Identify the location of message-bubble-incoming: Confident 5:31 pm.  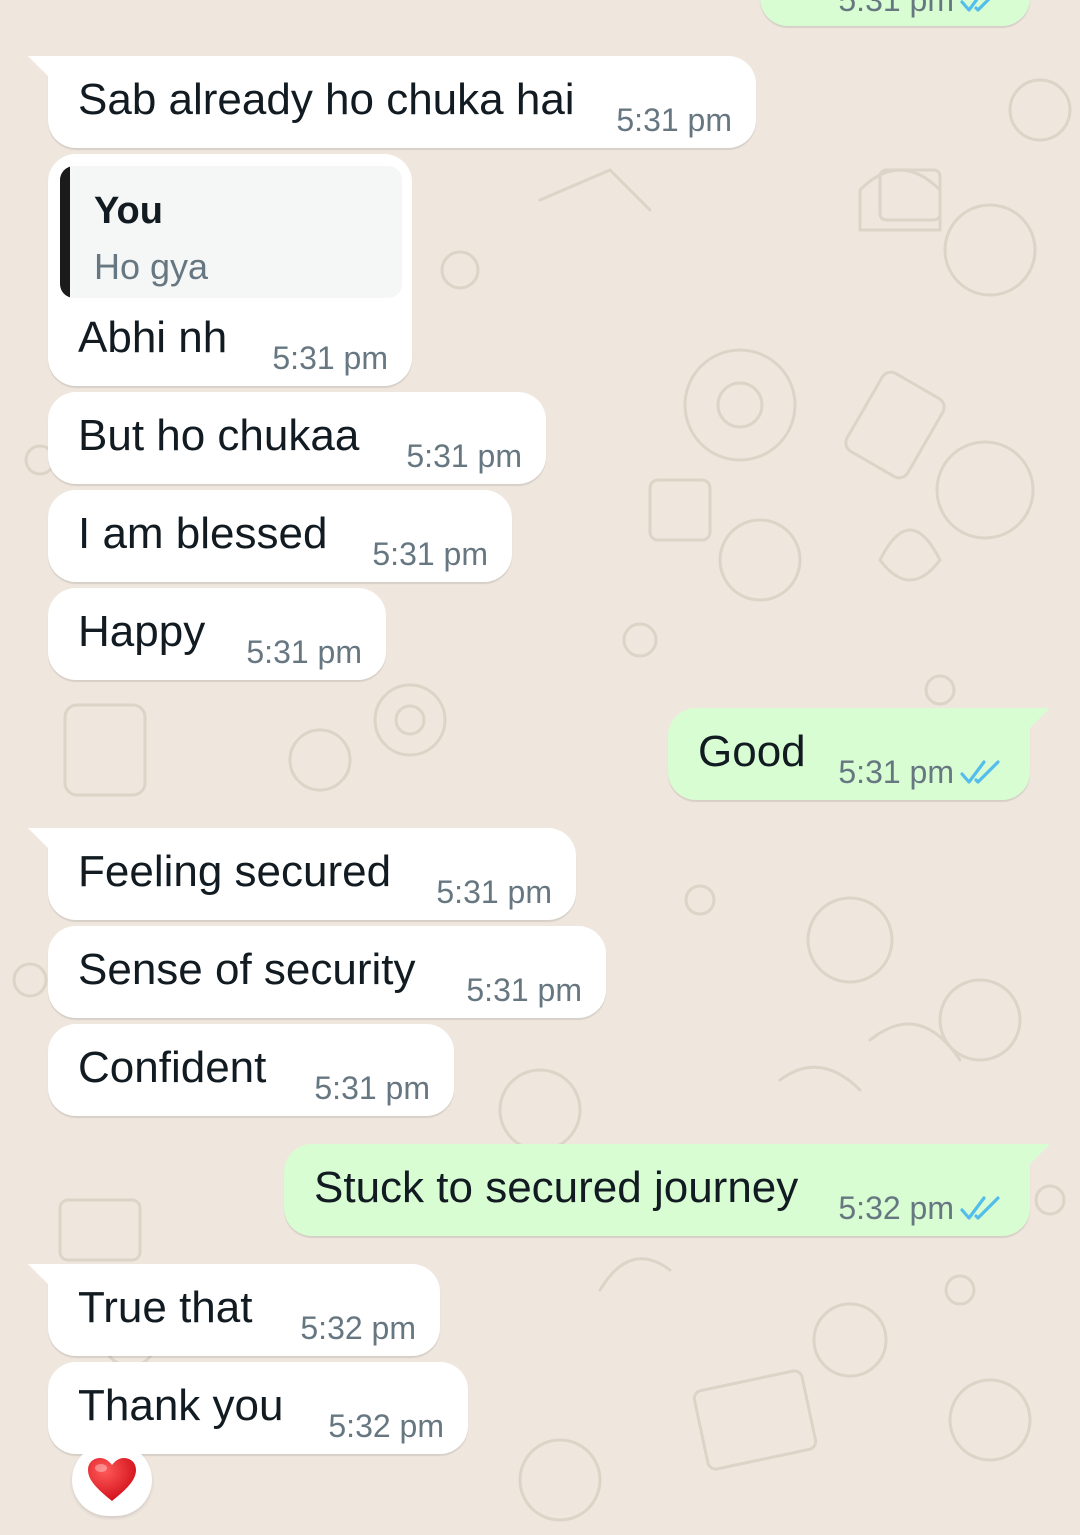
(251, 1070).